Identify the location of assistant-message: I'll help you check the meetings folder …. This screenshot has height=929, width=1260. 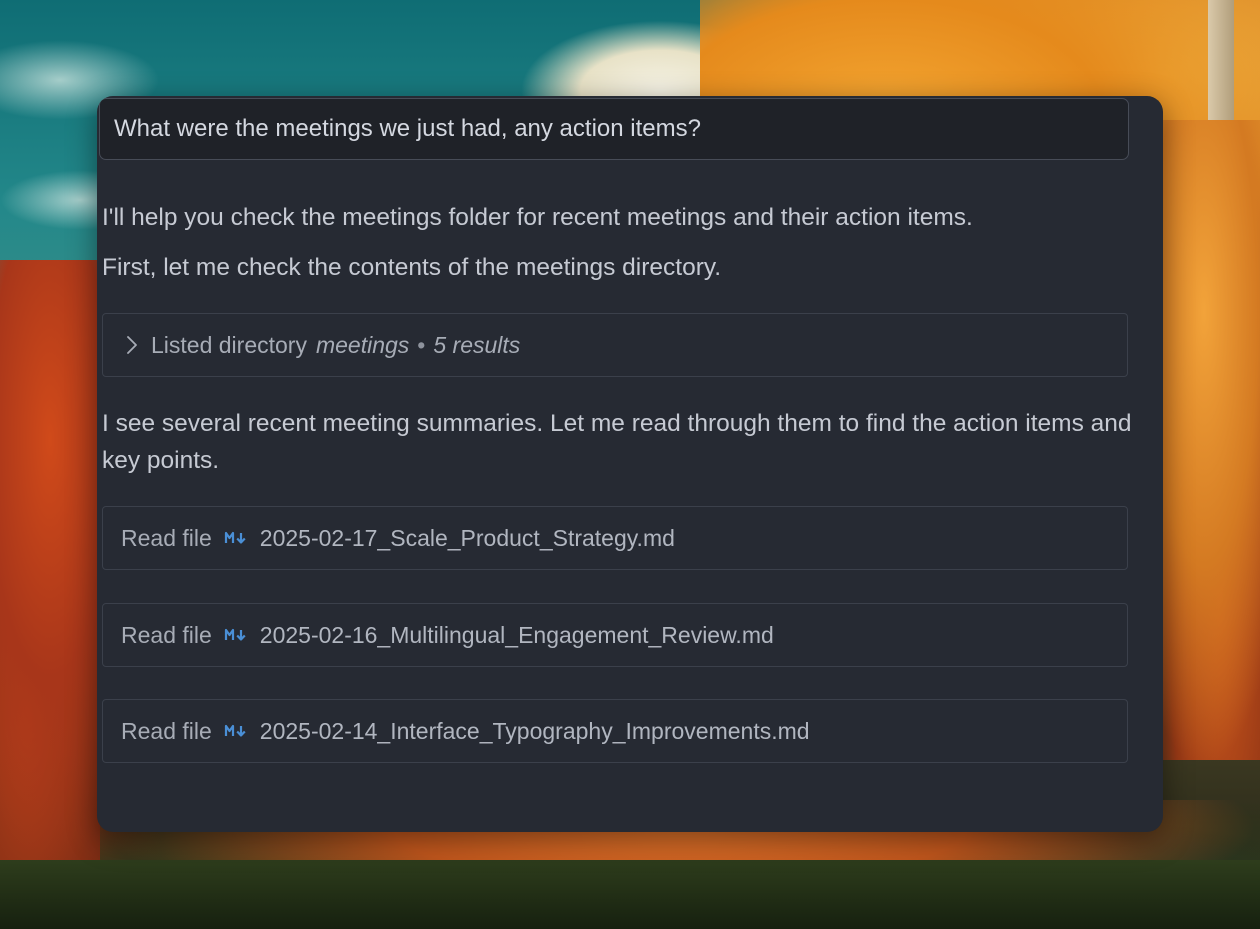
(537, 217).